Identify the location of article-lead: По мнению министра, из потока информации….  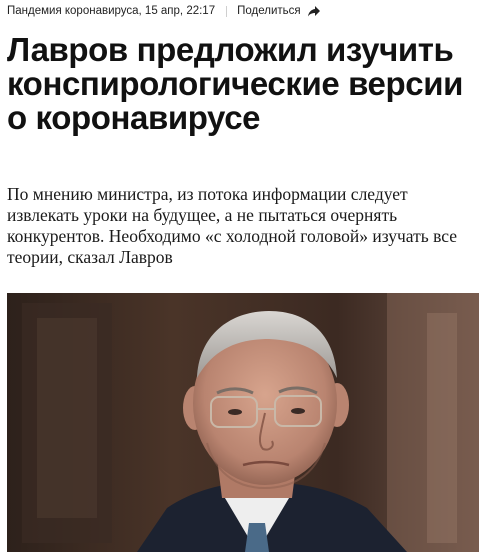
(232, 225).